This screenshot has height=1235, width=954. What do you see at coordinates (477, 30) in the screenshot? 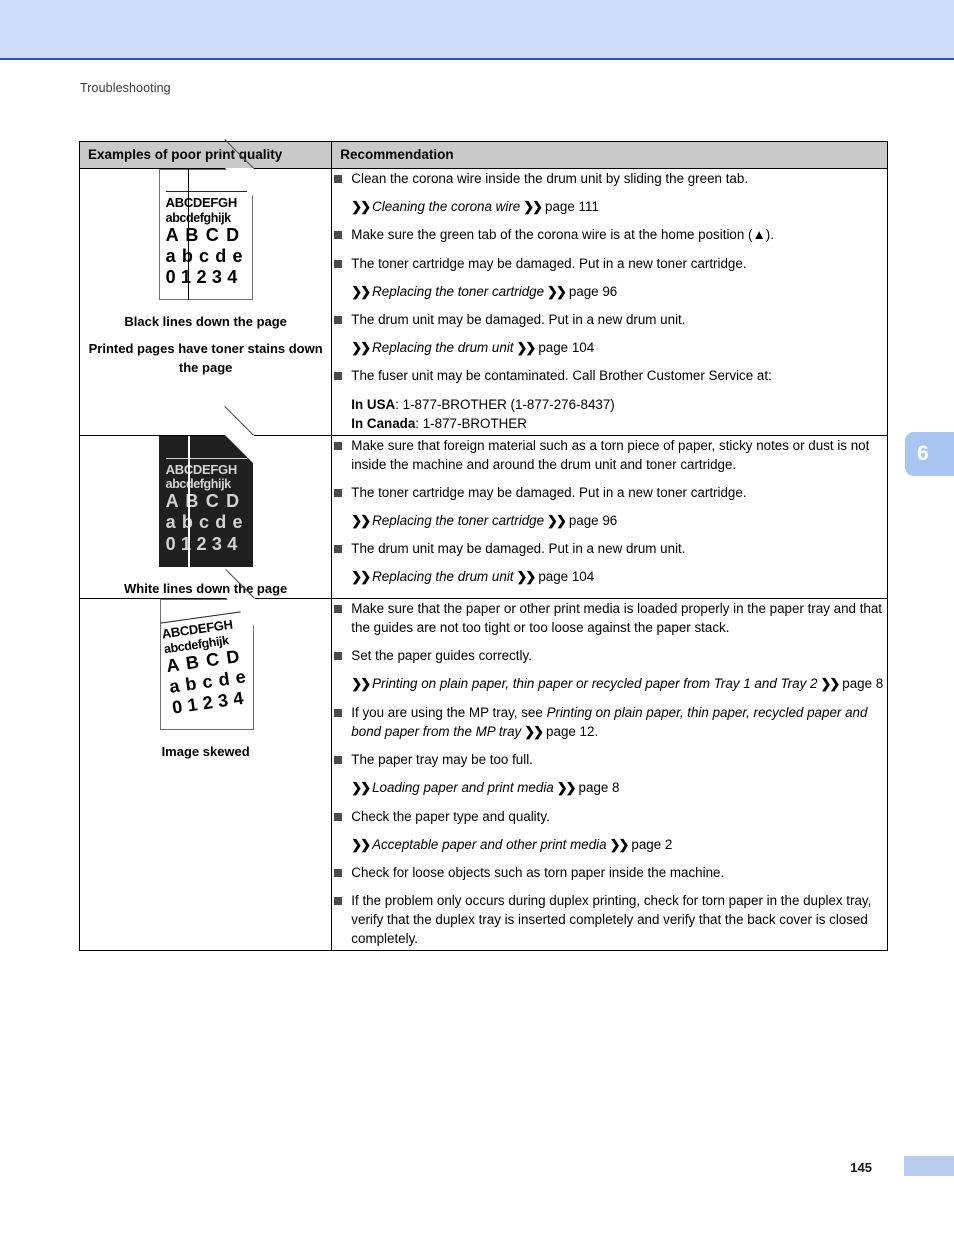
I see `page-top-band` at bounding box center [477, 30].